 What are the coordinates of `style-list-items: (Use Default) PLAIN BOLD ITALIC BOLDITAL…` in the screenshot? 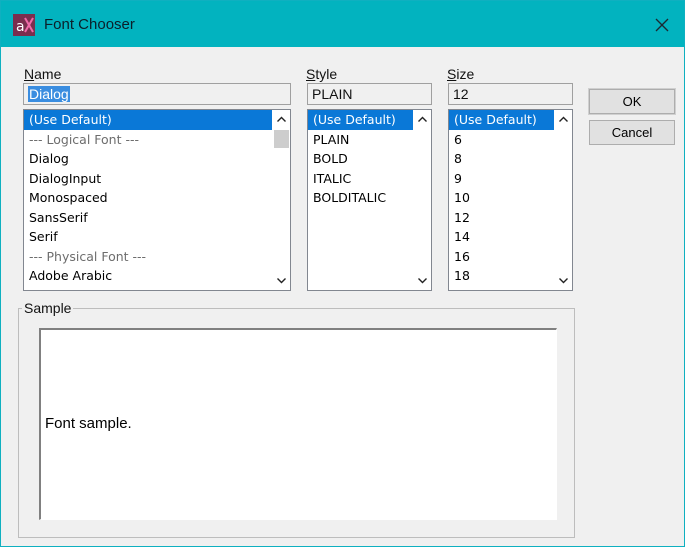 It's located at (360, 200).